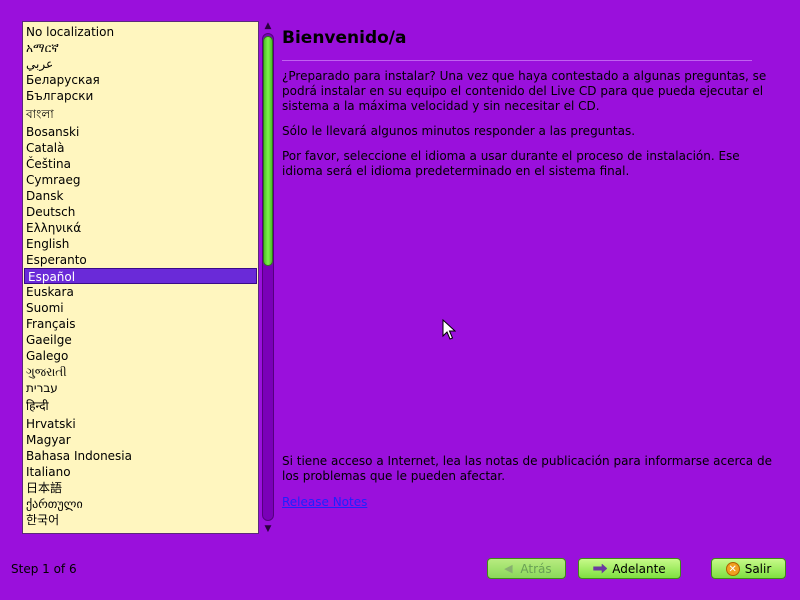 The image size is (800, 600). I want to click on scroll-track, so click(268, 277).